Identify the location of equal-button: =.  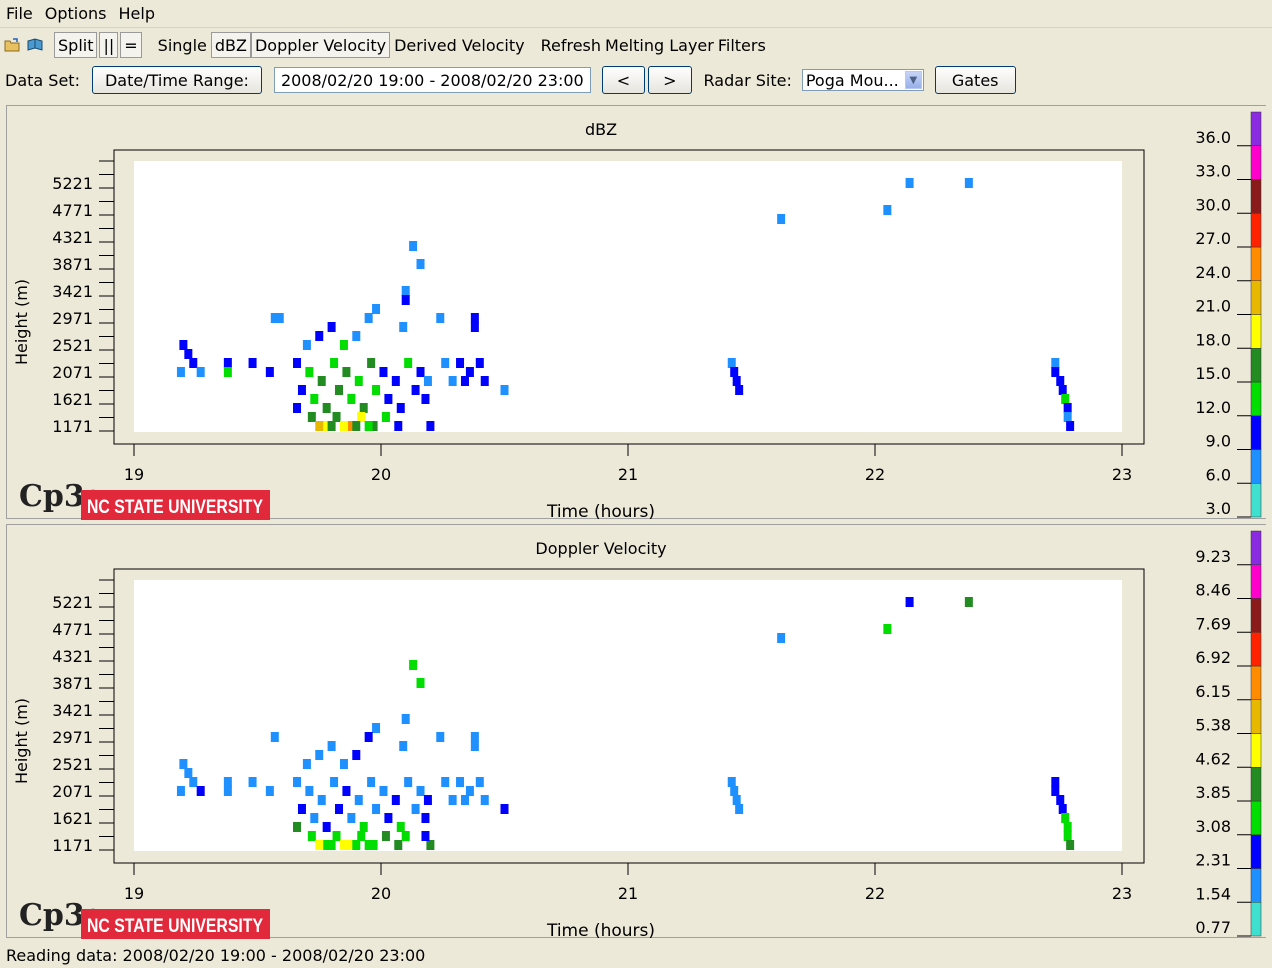
(131, 45).